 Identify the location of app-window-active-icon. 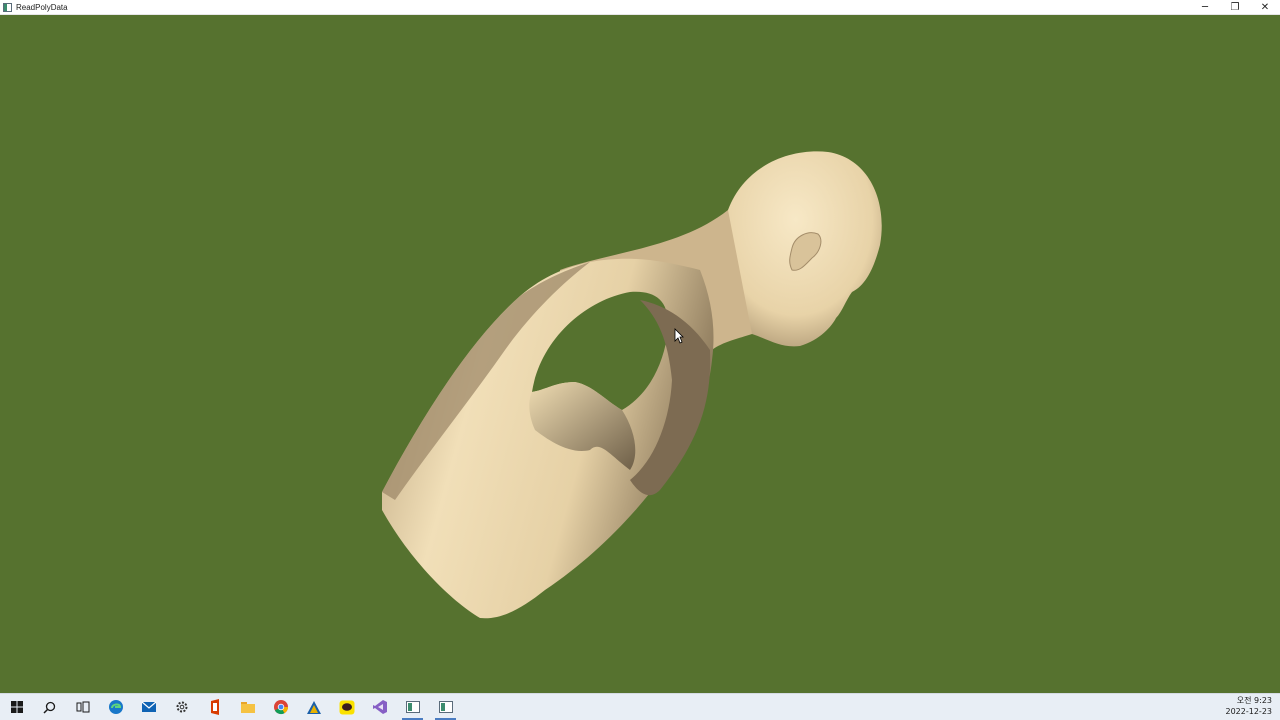
(445, 707).